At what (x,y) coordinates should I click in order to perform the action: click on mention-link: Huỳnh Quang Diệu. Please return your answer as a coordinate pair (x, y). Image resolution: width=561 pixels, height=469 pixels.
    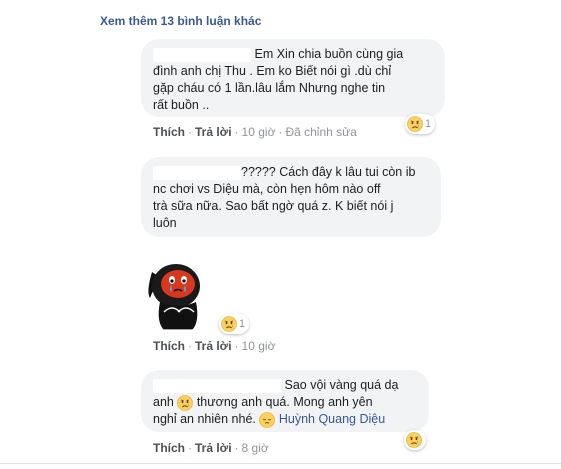
    Looking at the image, I should click on (332, 419).